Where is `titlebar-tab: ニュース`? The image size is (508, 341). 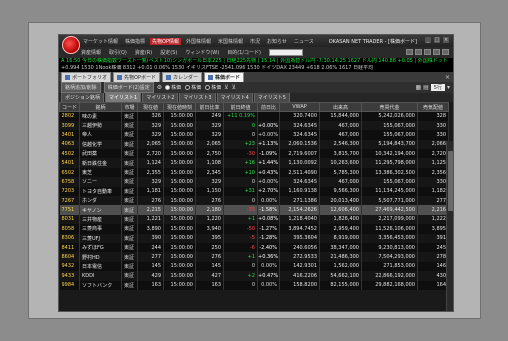
titlebar-tab: ニュース is located at coordinates (304, 41).